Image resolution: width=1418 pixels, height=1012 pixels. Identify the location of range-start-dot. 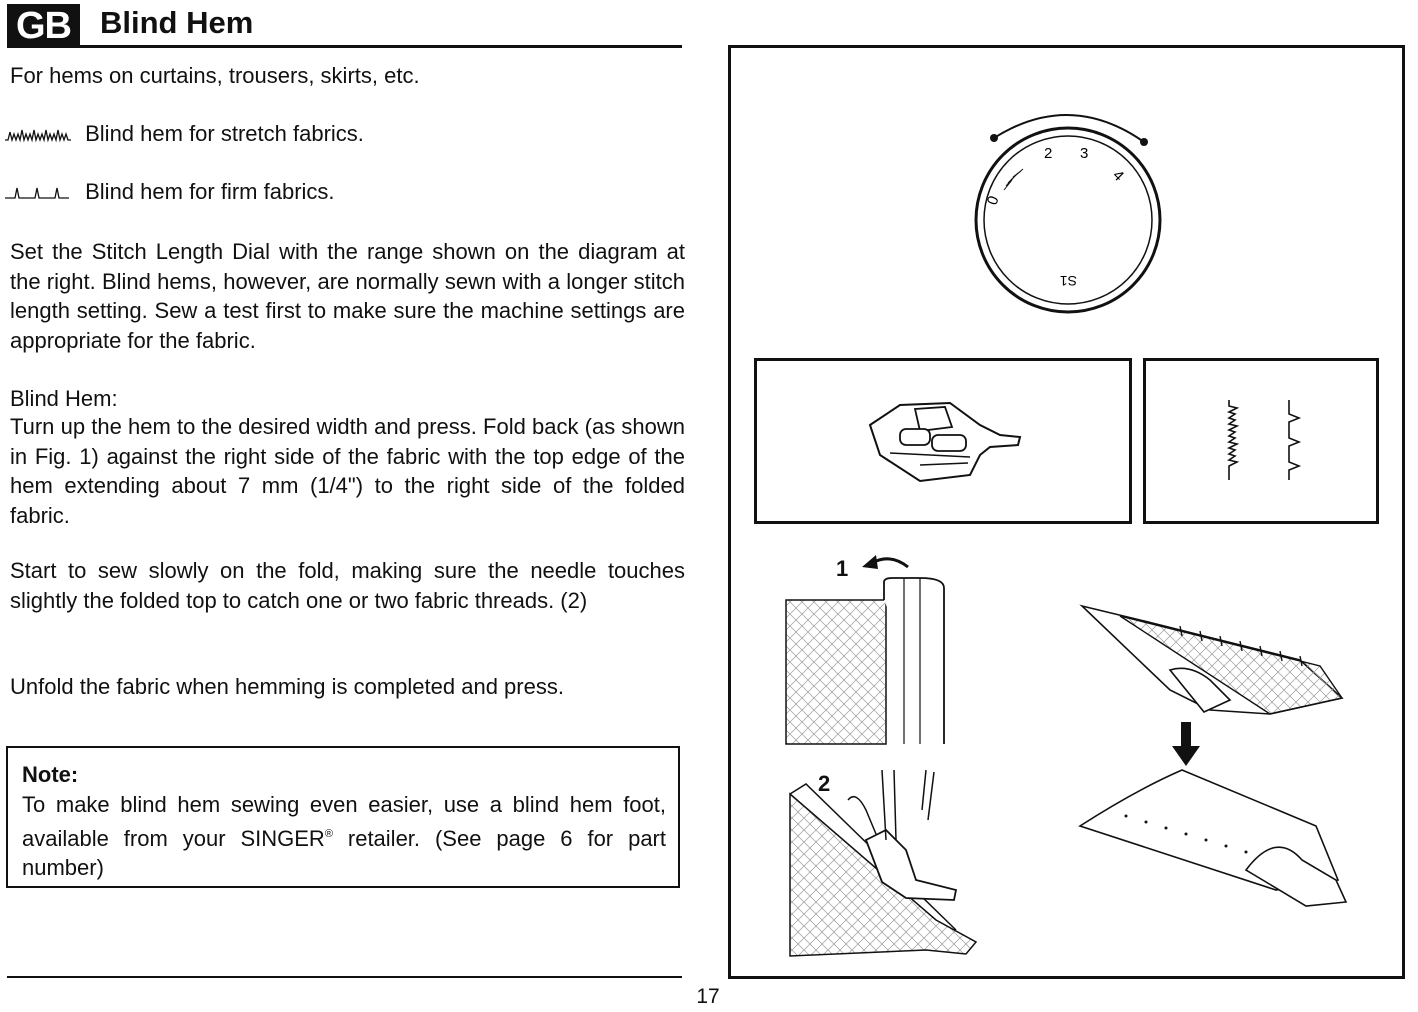
(994, 138).